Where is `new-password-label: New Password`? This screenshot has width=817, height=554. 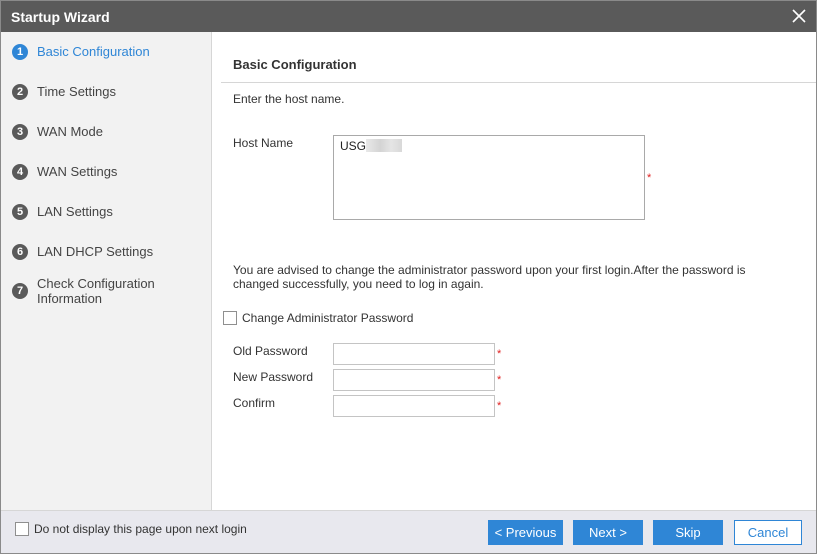 new-password-label: New Password is located at coordinates (273, 377).